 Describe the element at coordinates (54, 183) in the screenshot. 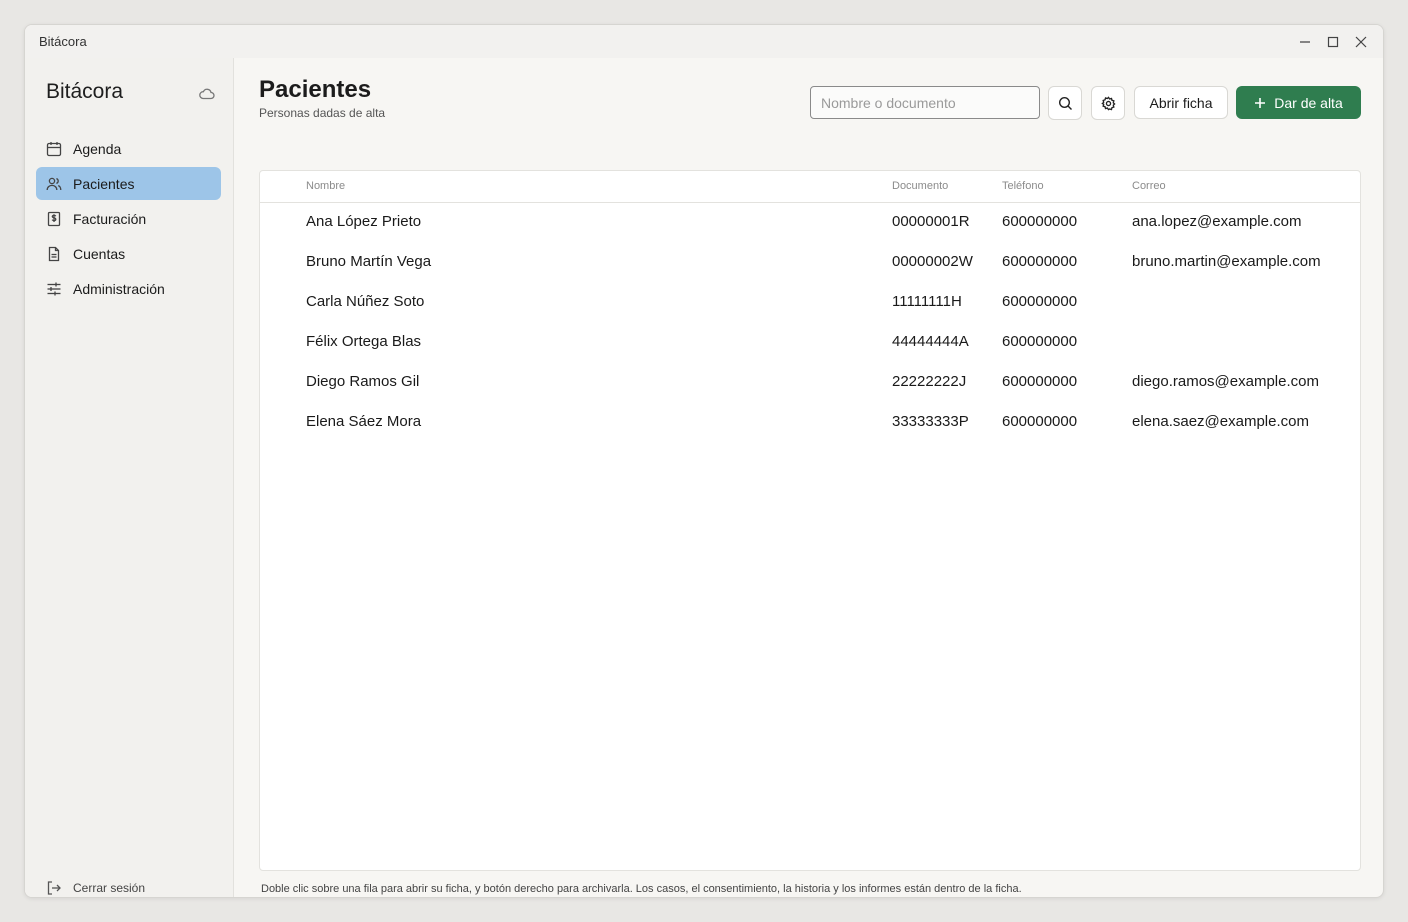

I see `users-icon` at that location.